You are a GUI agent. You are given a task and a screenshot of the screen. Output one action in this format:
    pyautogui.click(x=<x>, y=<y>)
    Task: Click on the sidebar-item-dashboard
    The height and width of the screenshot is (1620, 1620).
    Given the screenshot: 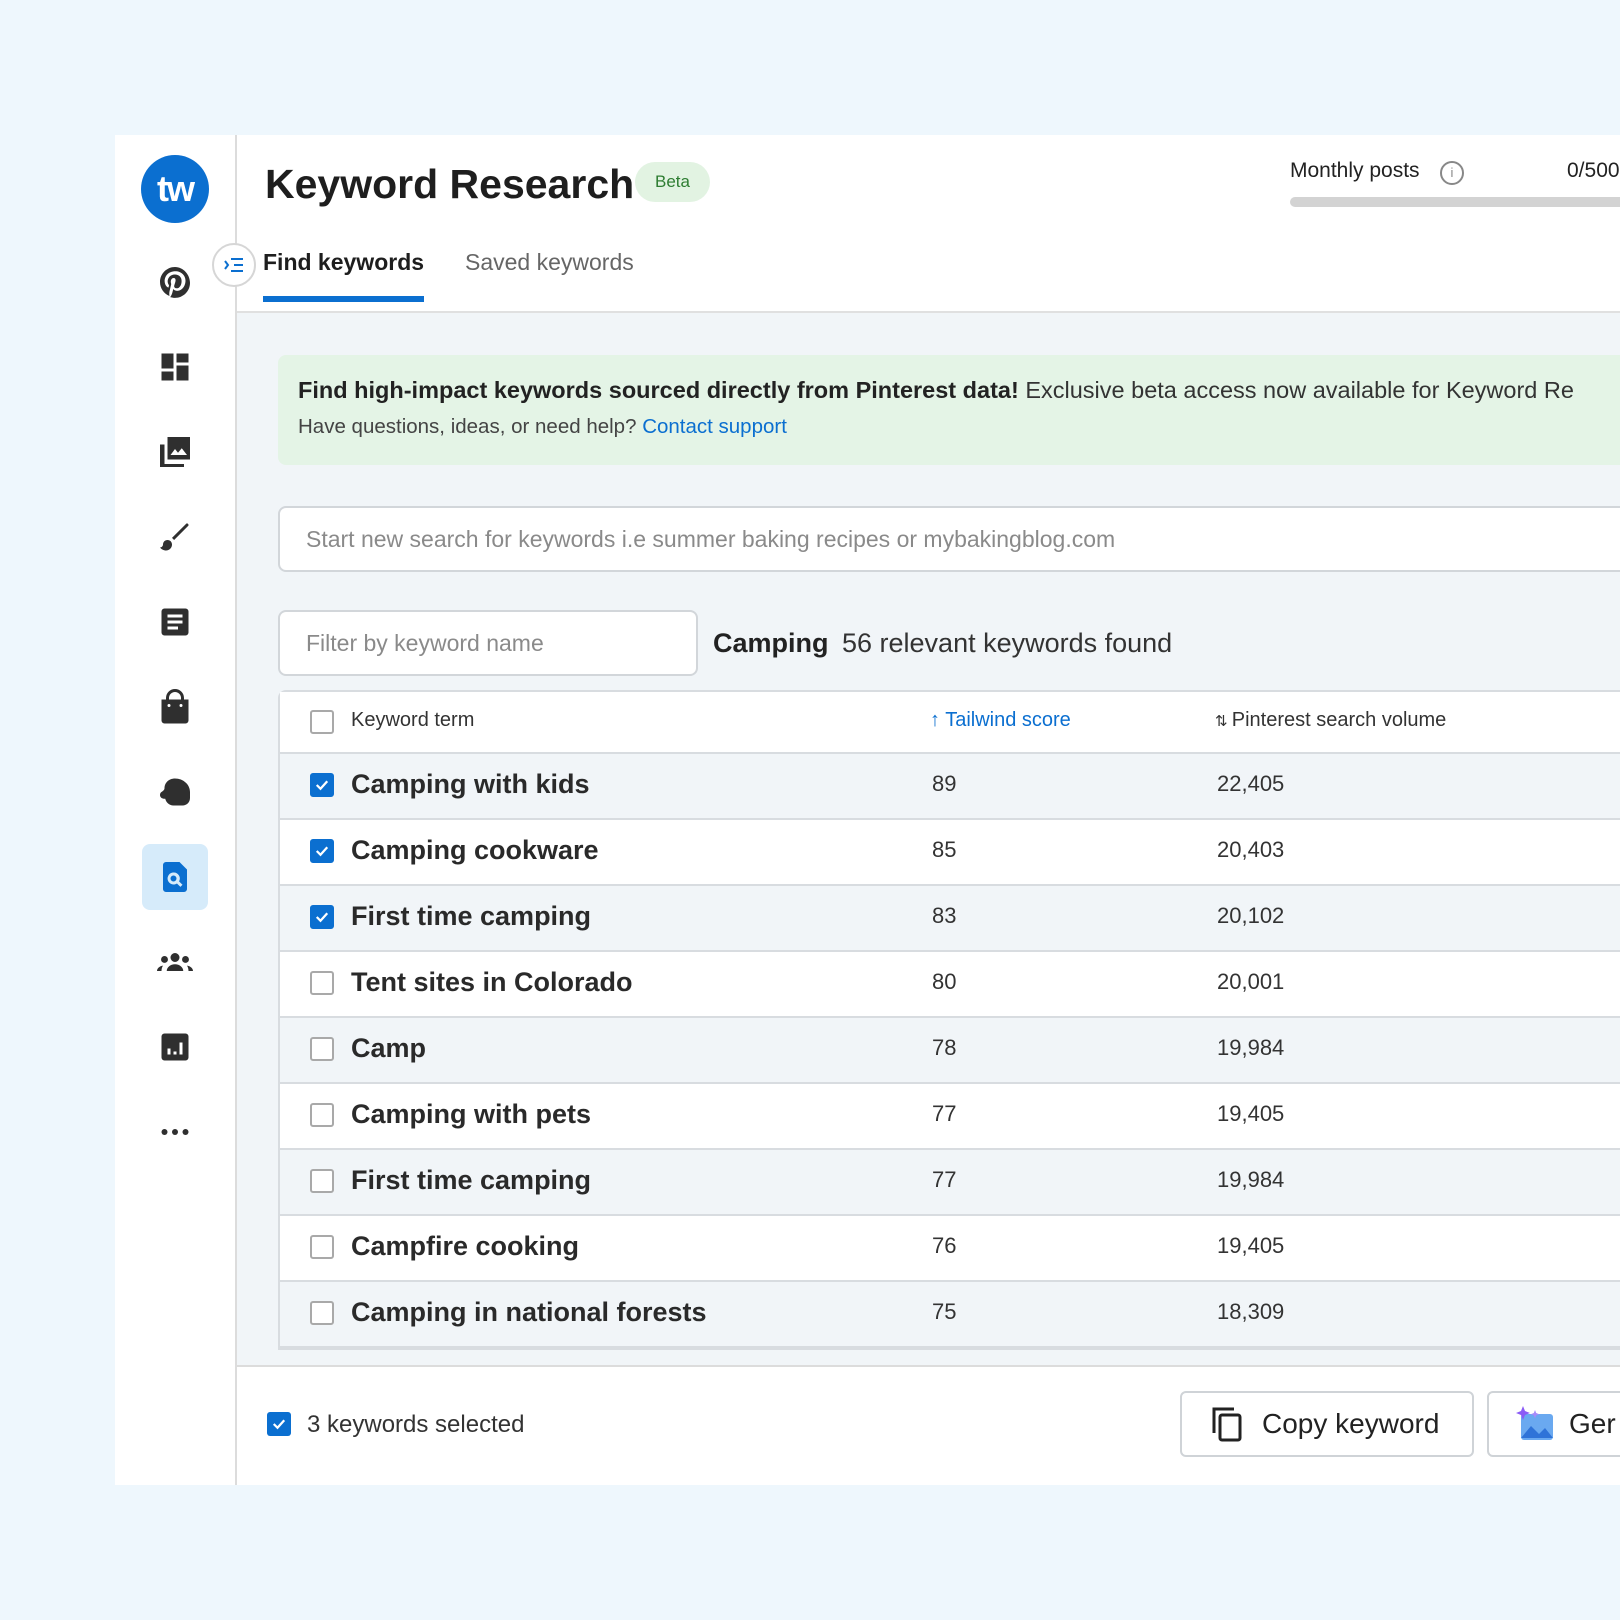 What is the action you would take?
    pyautogui.click(x=175, y=367)
    